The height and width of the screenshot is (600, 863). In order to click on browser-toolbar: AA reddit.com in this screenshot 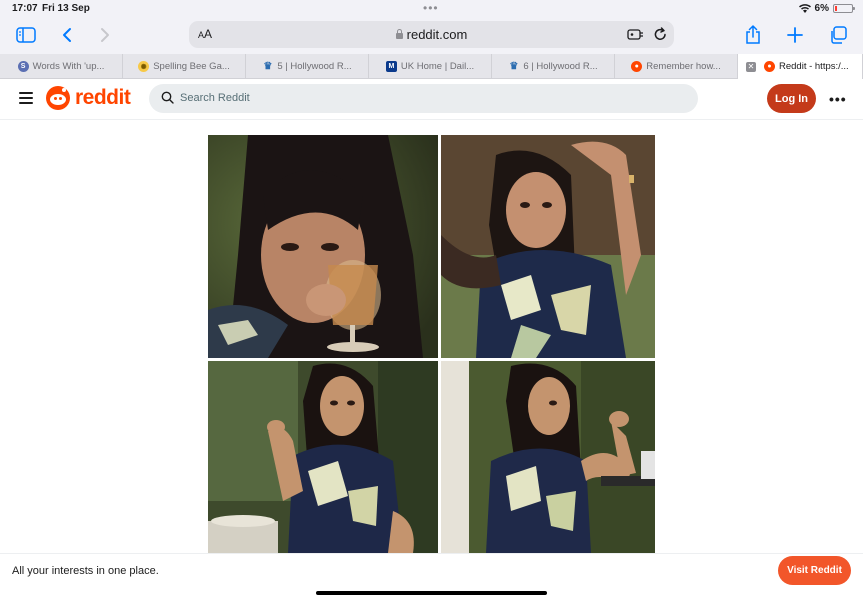, I will do `click(431, 35)`.